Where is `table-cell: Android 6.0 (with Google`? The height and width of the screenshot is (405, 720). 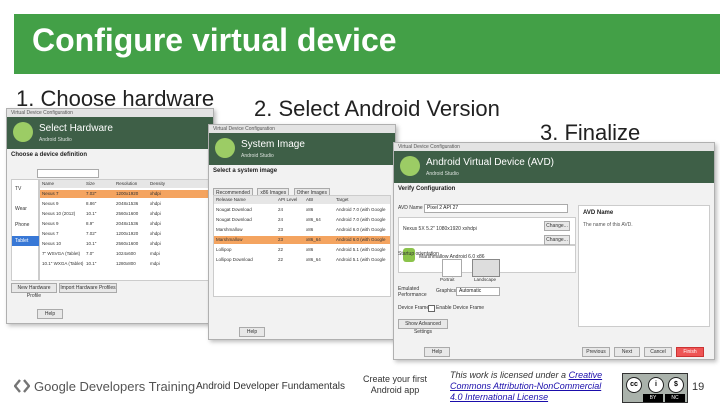 table-cell: Android 6.0 (with Google is located at coordinates (361, 229).